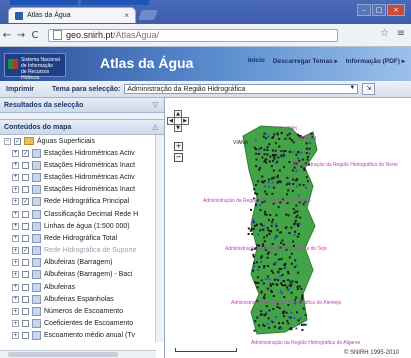 This screenshot has height=358, width=411. Describe the element at coordinates (178, 146) in the screenshot. I see `zoom-in-icon: +` at that location.